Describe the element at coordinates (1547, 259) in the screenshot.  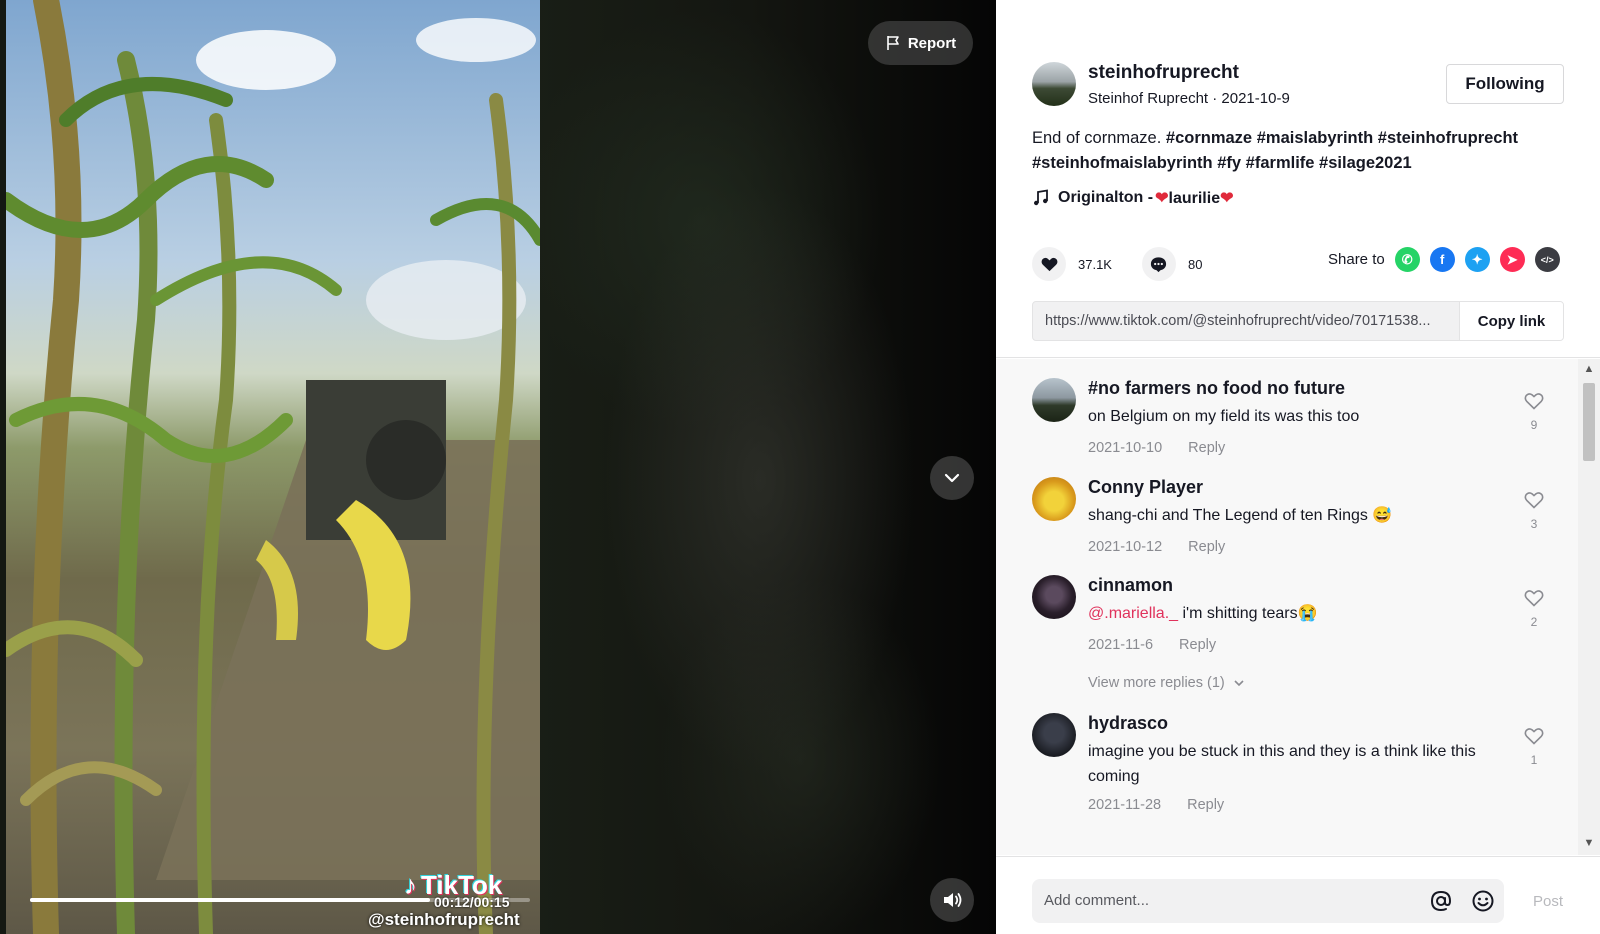
I see `embed-icon: </>` at that location.